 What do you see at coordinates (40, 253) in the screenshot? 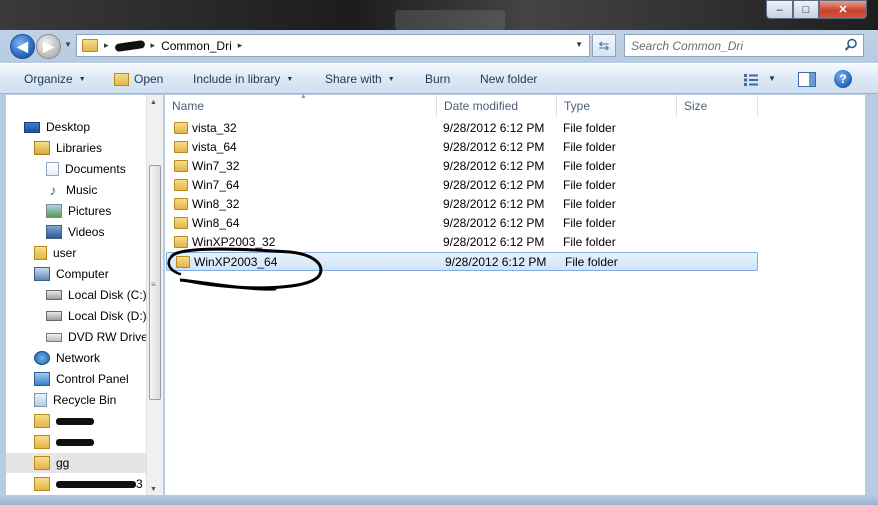
I see `user-folder-icon` at bounding box center [40, 253].